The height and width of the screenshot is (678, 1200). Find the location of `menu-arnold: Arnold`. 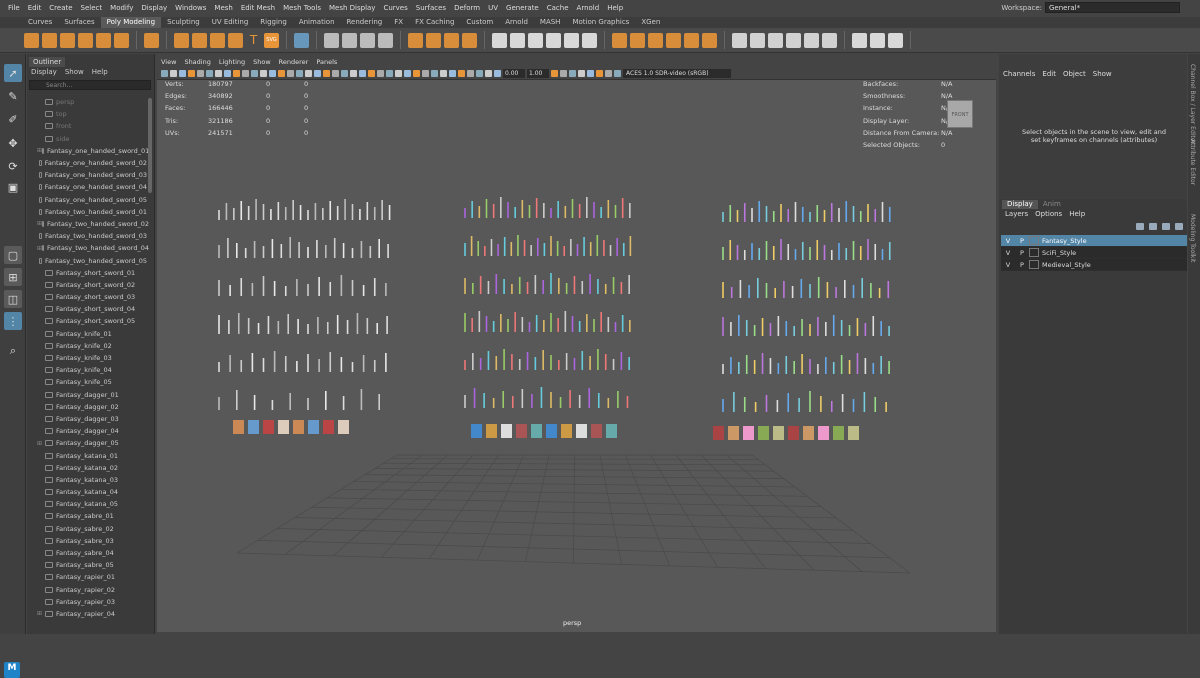

menu-arnold: Arnold is located at coordinates (588, 8).